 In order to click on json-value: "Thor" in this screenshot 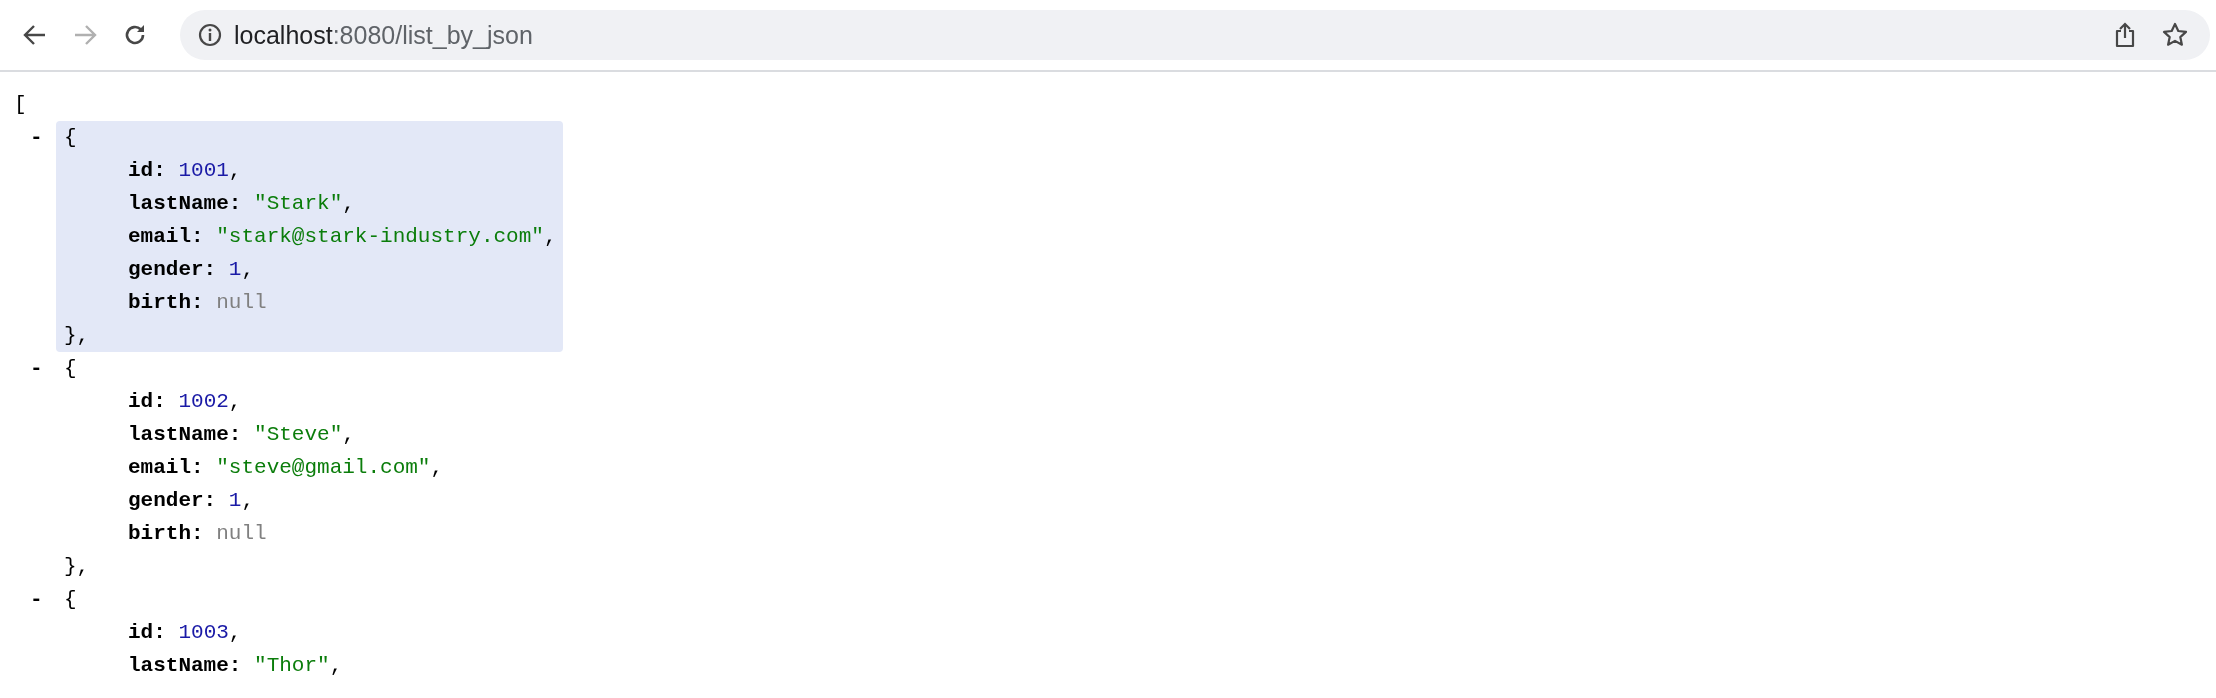, I will do `click(292, 665)`.